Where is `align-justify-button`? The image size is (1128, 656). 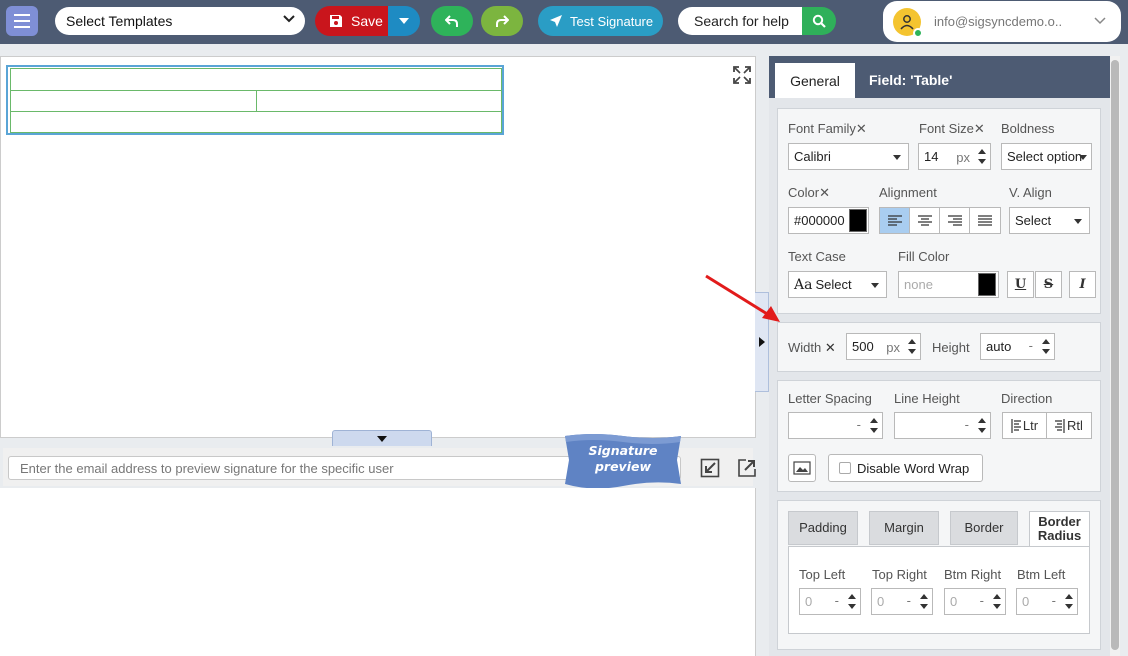
align-justify-button is located at coordinates (985, 220).